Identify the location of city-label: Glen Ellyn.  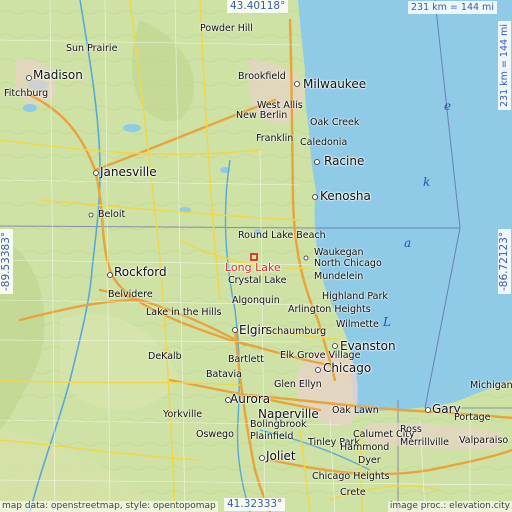
(298, 384).